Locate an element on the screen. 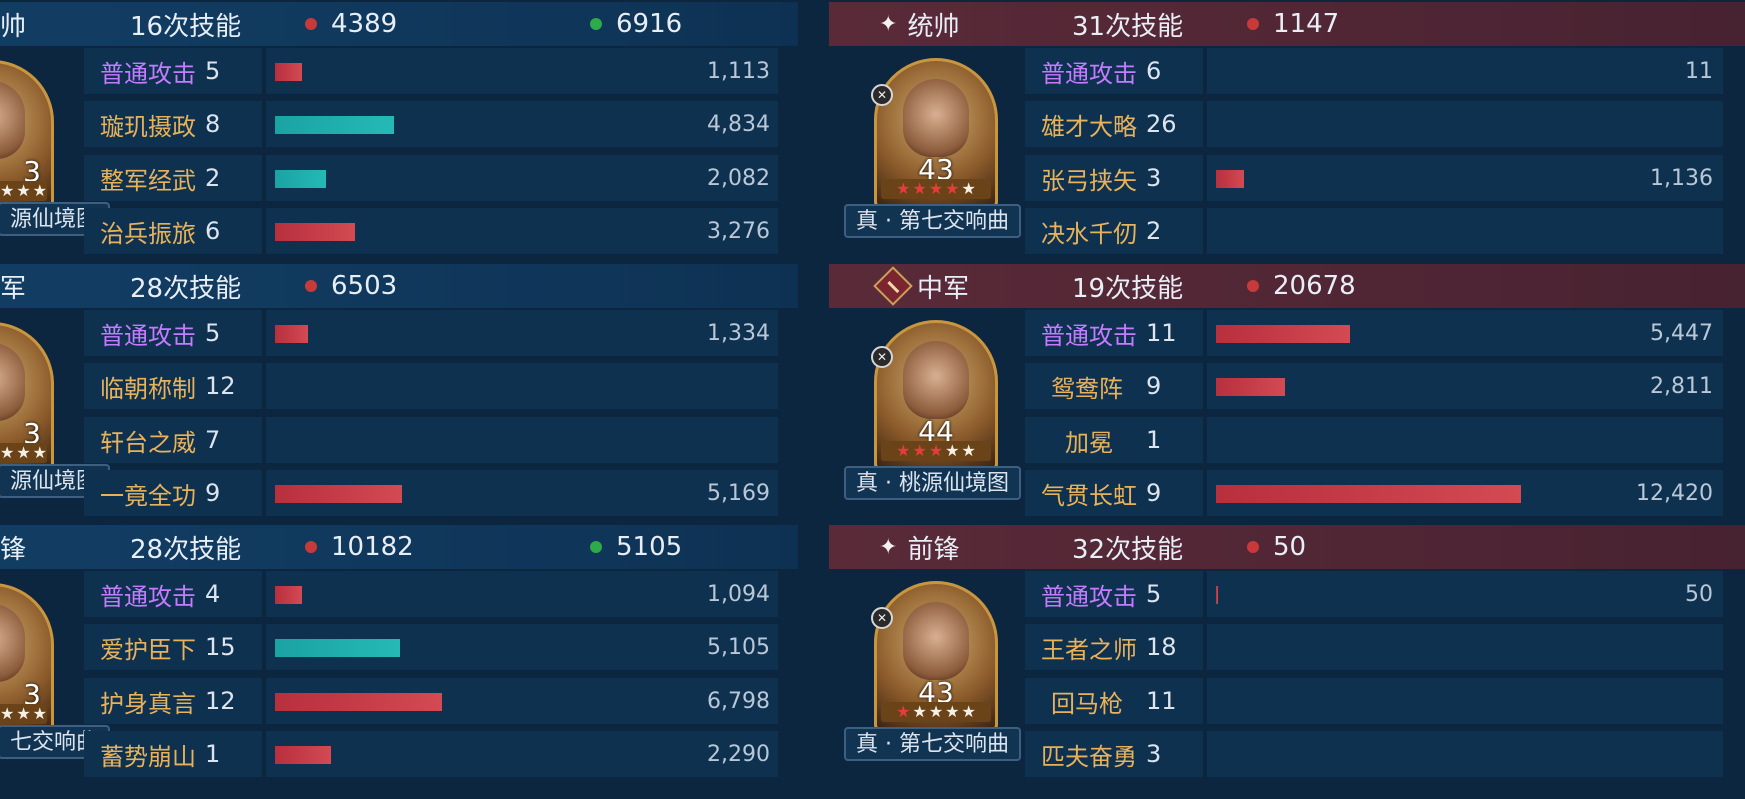  skill-row: 普通攻击 11 5,447 is located at coordinates (1287, 333).